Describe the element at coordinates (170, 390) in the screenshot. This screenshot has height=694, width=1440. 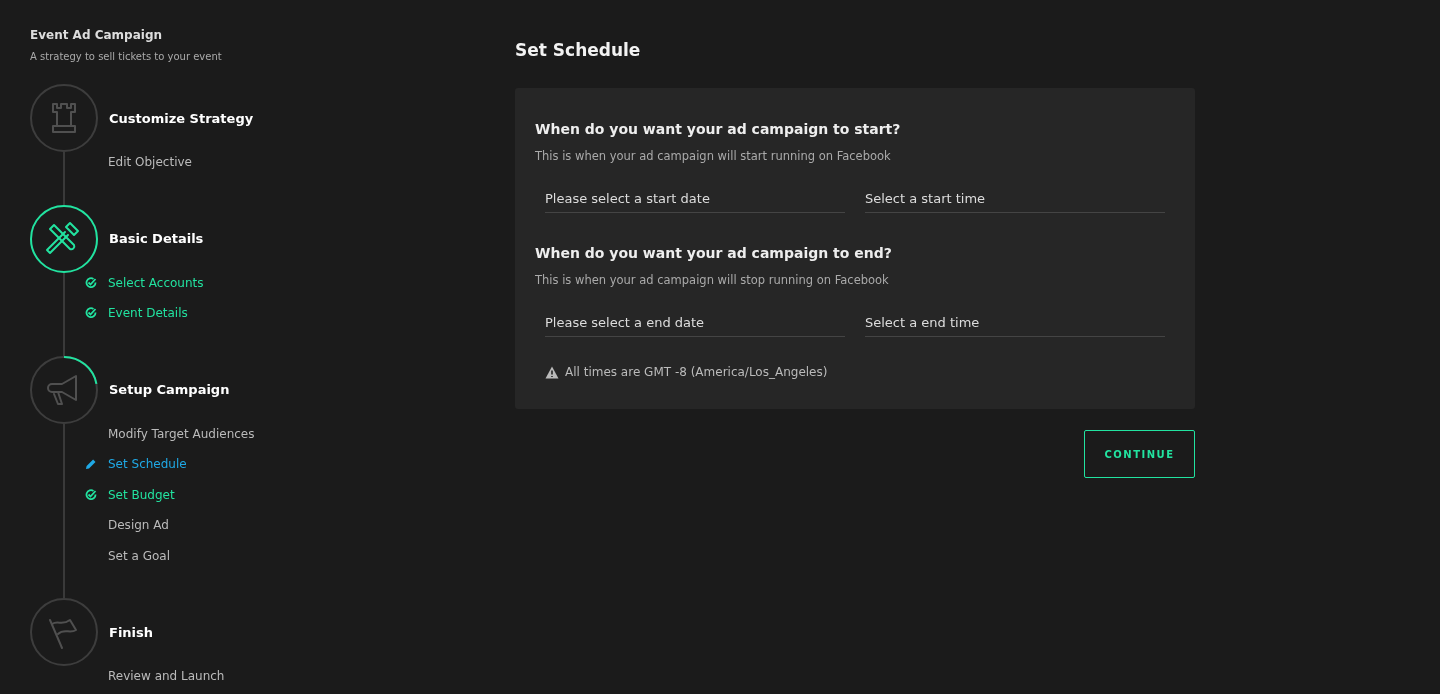
I see `step-title: Setup Campaign` at that location.